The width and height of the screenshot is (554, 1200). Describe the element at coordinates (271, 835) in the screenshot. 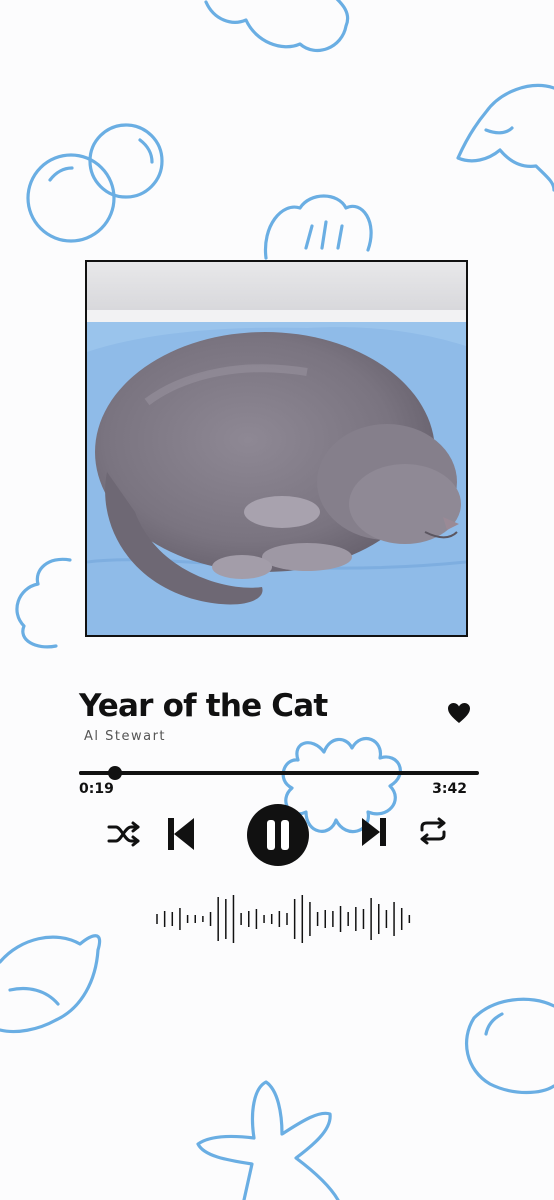

I see `pause-icon` at that location.